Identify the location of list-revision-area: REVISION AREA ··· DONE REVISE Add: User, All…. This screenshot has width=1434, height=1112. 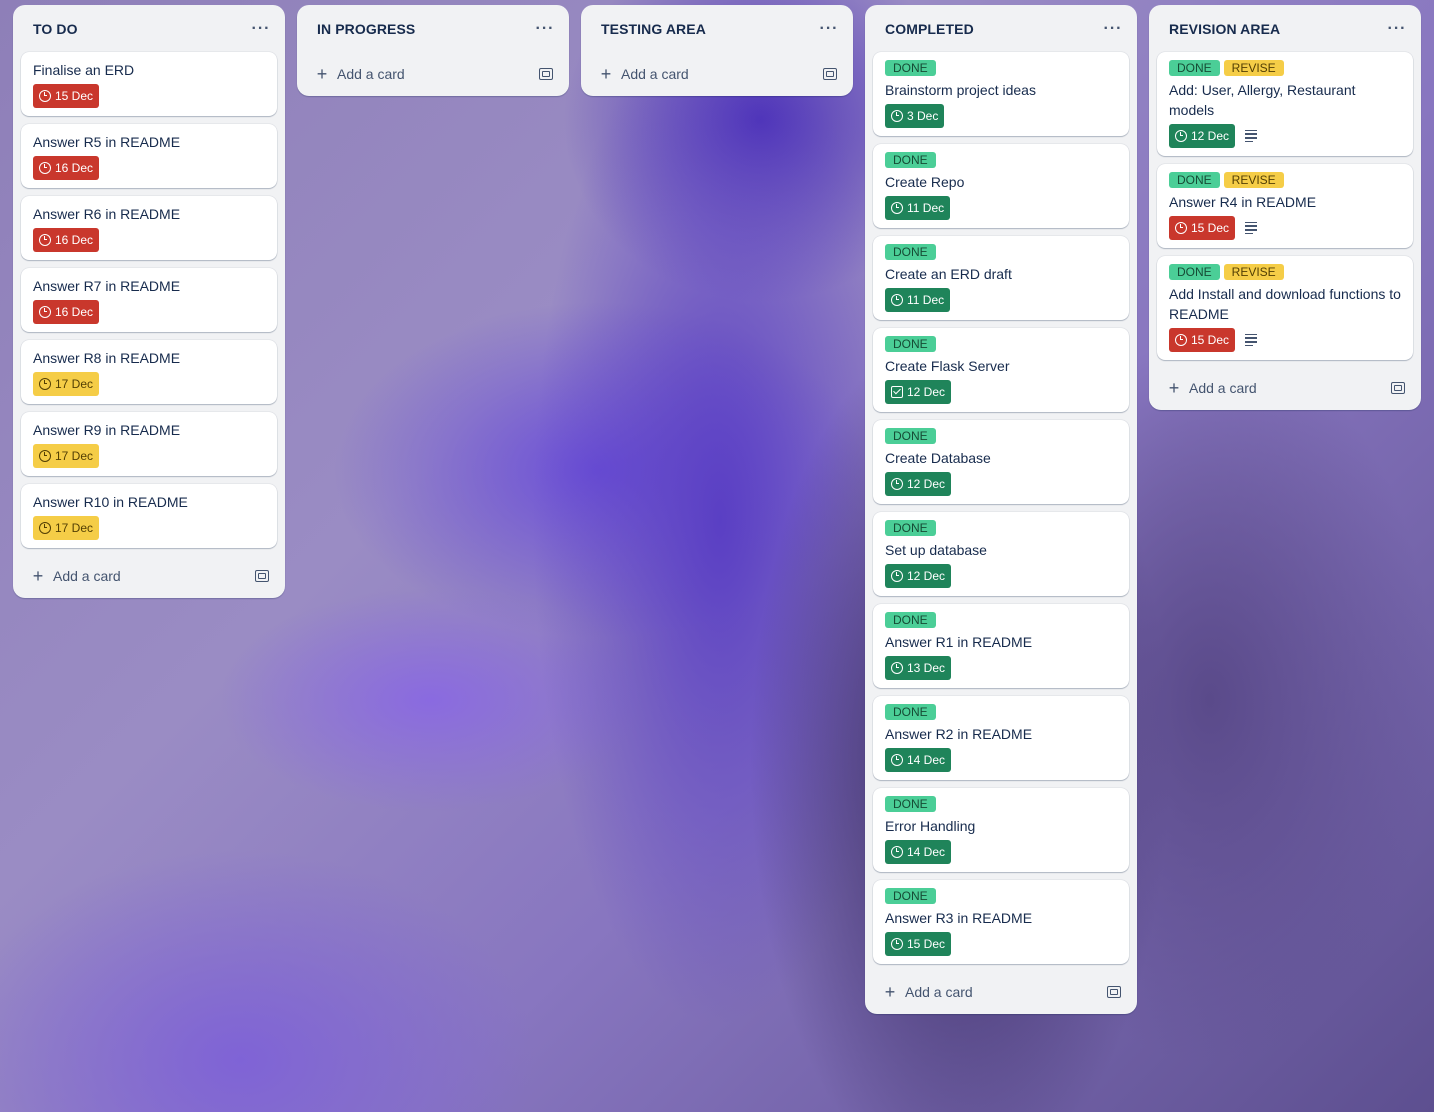
(1285, 207).